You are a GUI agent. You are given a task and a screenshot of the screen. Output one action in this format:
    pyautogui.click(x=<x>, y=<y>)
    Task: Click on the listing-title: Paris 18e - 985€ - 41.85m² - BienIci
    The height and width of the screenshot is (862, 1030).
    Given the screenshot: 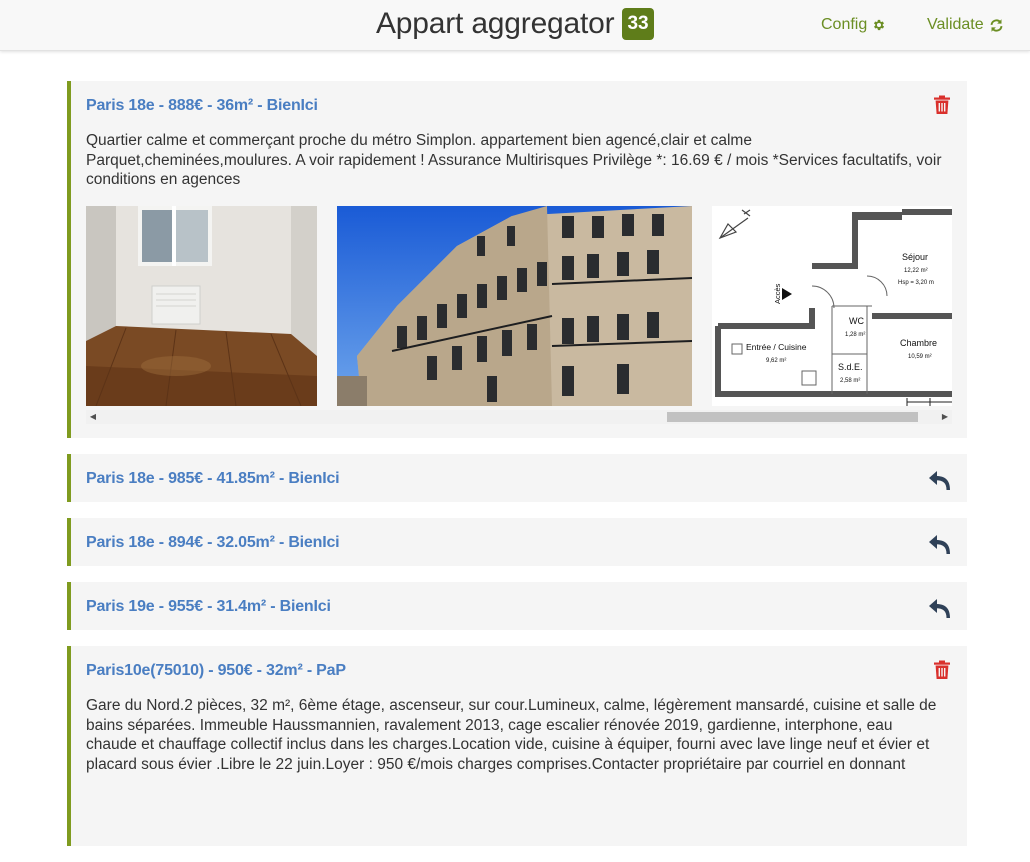 What is the action you would take?
    pyautogui.click(x=213, y=479)
    